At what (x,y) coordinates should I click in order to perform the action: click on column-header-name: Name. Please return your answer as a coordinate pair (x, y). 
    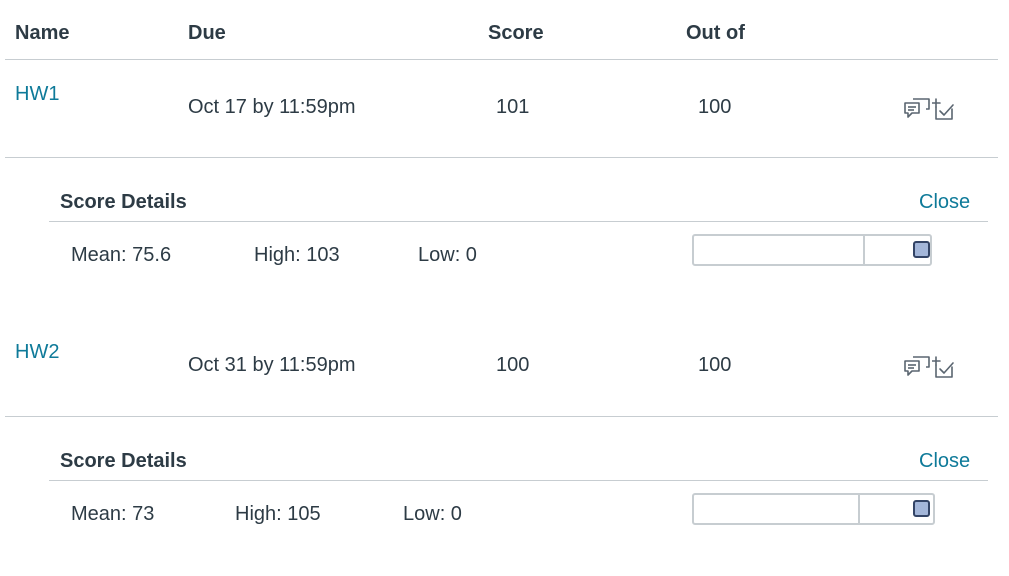
    Looking at the image, I should click on (42, 33).